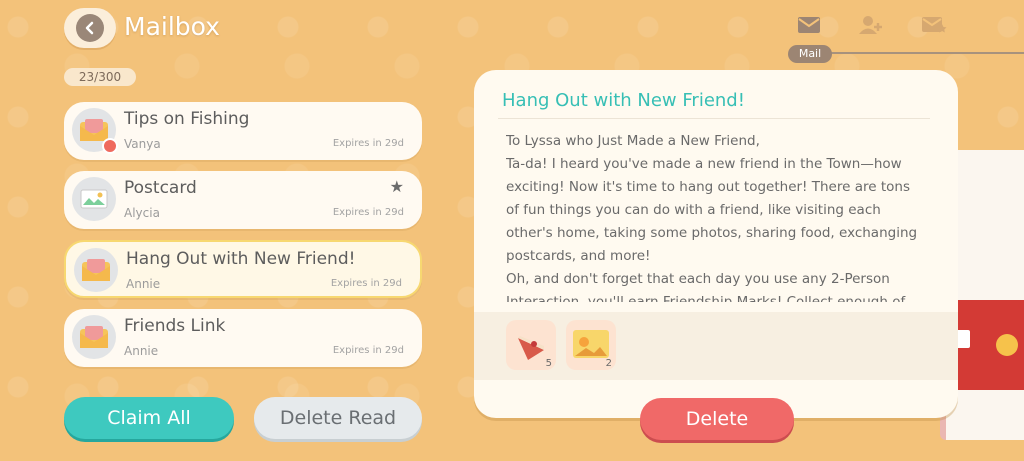 Image resolution: width=1024 pixels, height=461 pixels. What do you see at coordinates (149, 418) in the screenshot?
I see `claim-all-button: Claim All` at bounding box center [149, 418].